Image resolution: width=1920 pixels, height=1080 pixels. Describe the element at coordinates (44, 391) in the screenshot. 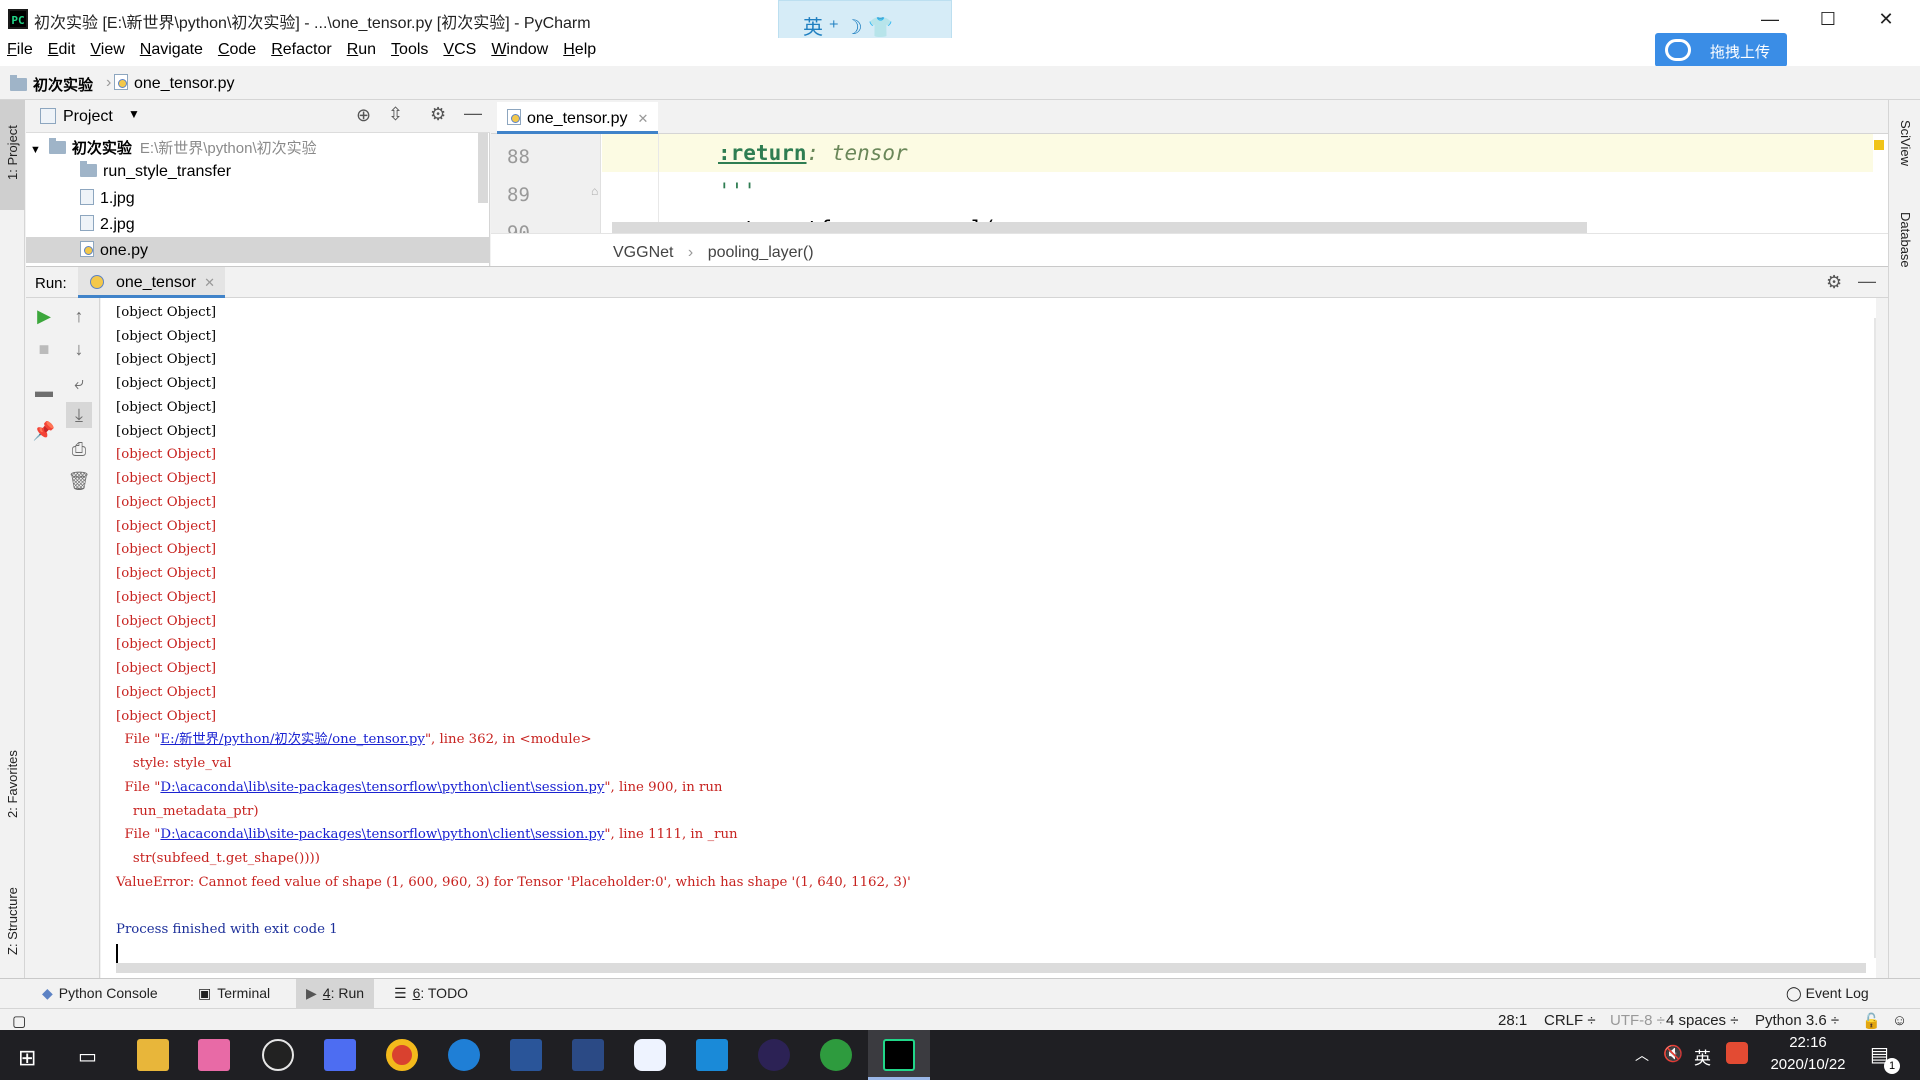

I see `layout-icon: ▬` at that location.